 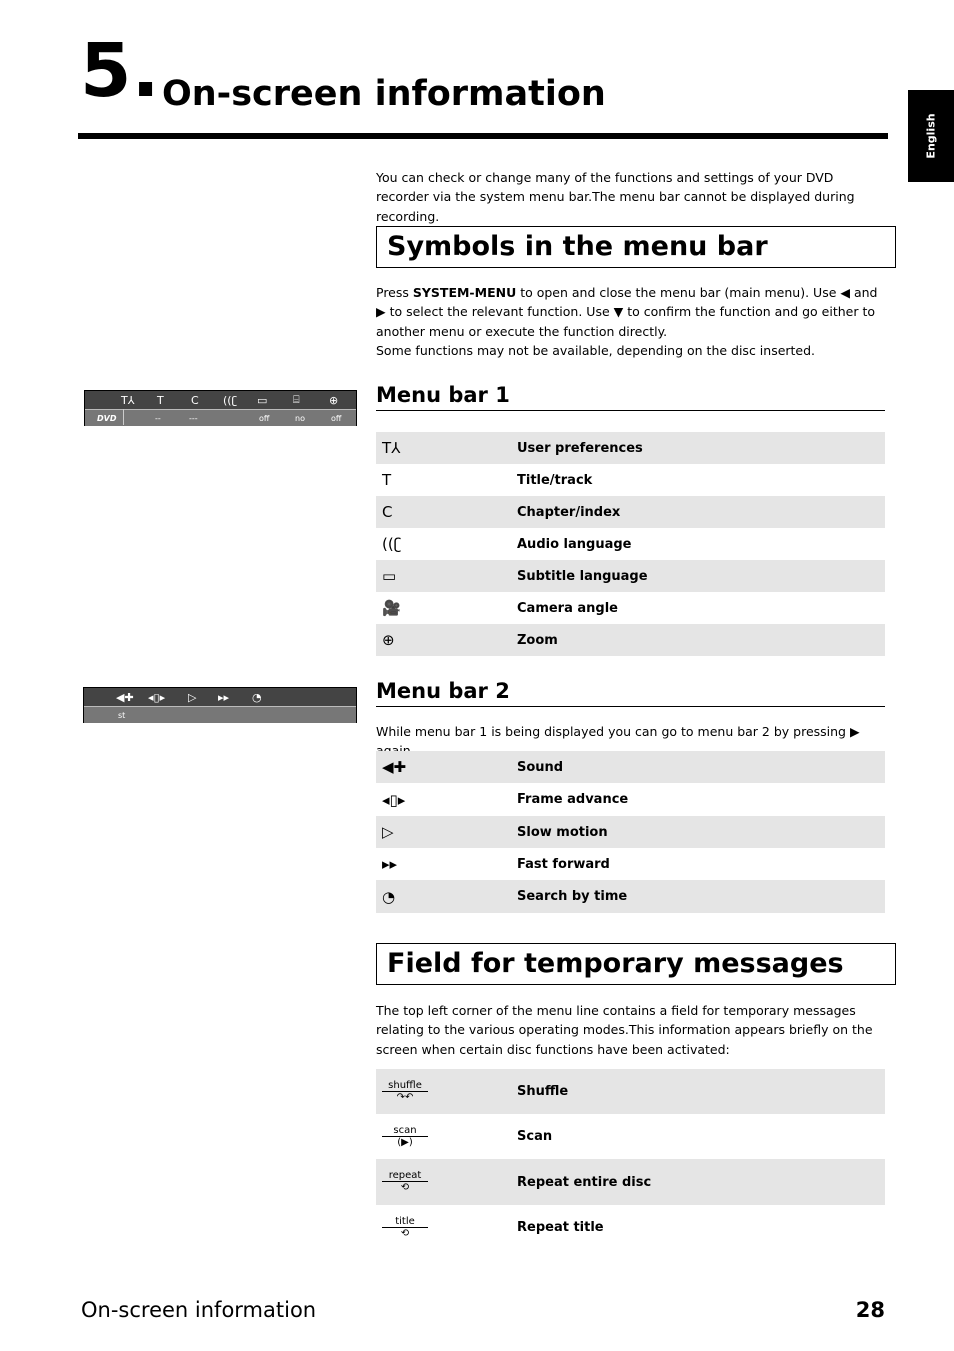 I want to click on table-row: C Chapter/index, so click(x=630, y=512).